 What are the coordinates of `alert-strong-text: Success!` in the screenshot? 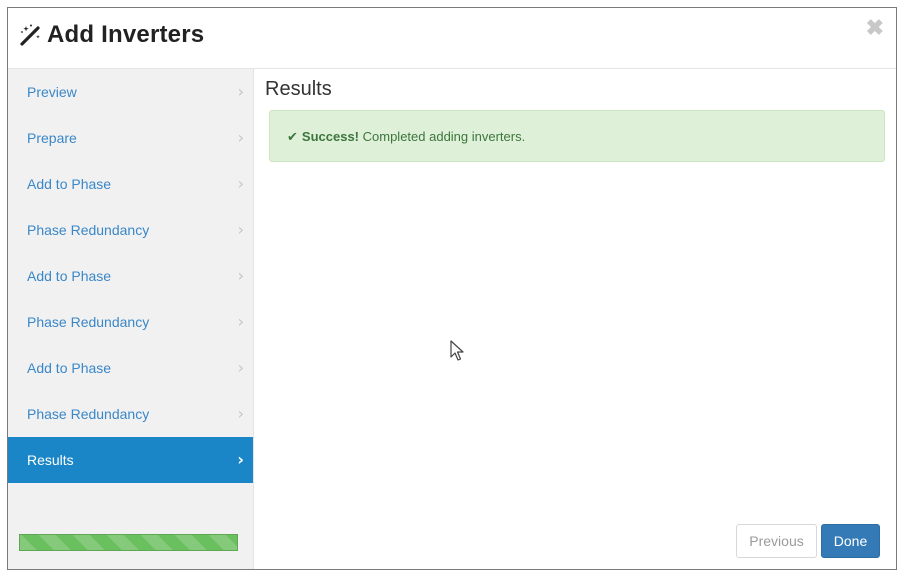 It's located at (330, 136).